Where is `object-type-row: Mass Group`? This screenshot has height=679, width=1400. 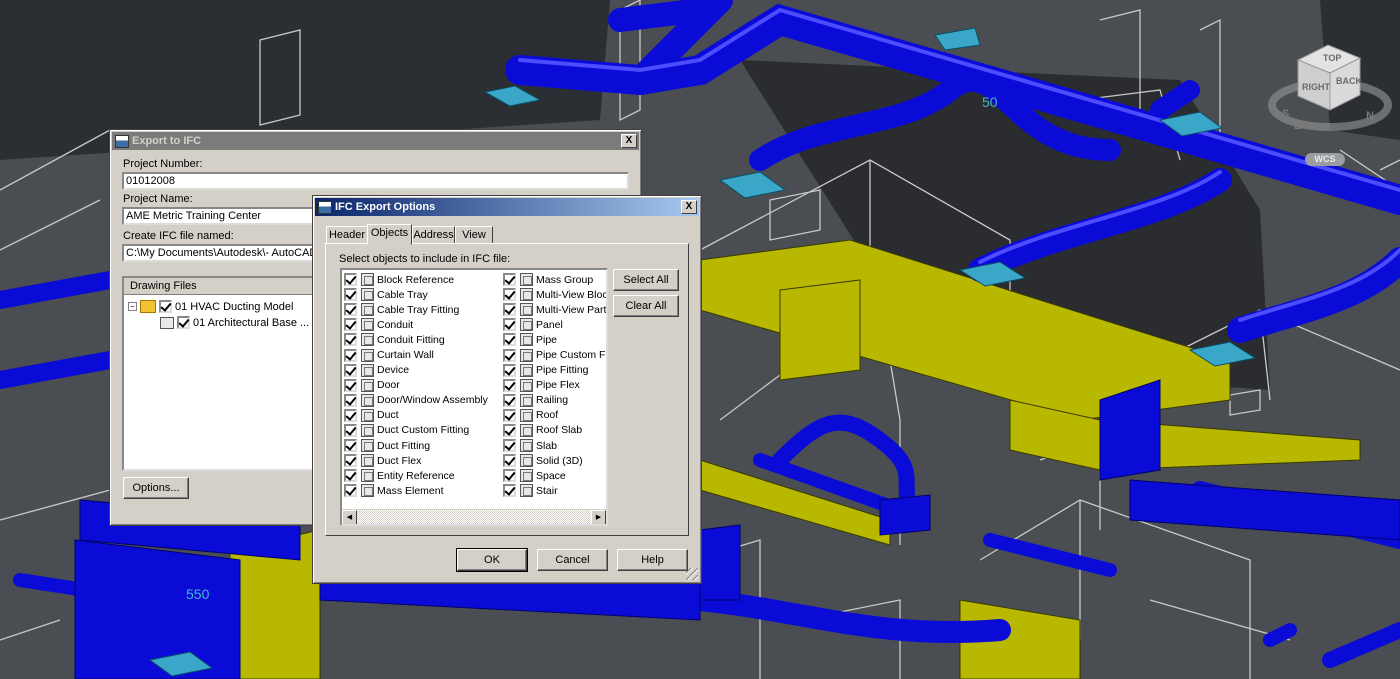
object-type-row: Mass Group is located at coordinates (554, 279).